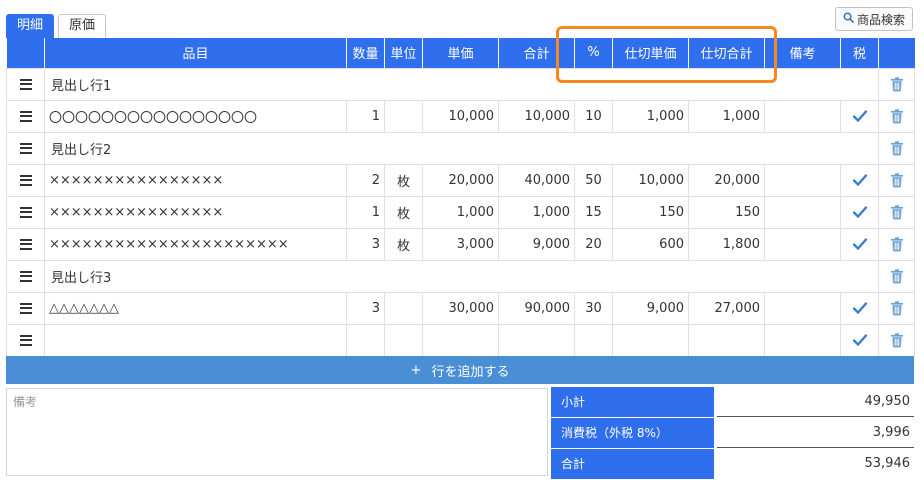 The height and width of the screenshot is (480, 924). What do you see at coordinates (848, 19) in the screenshot?
I see `search-icon` at bounding box center [848, 19].